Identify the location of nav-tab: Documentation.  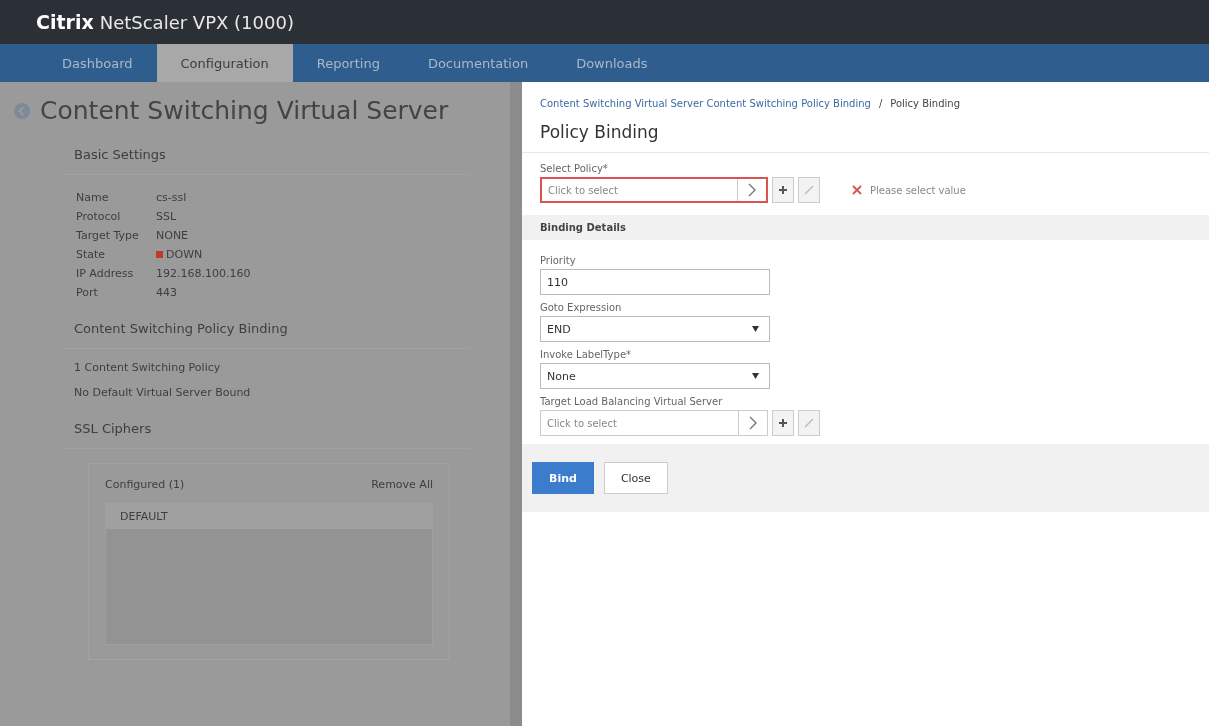
(478, 63).